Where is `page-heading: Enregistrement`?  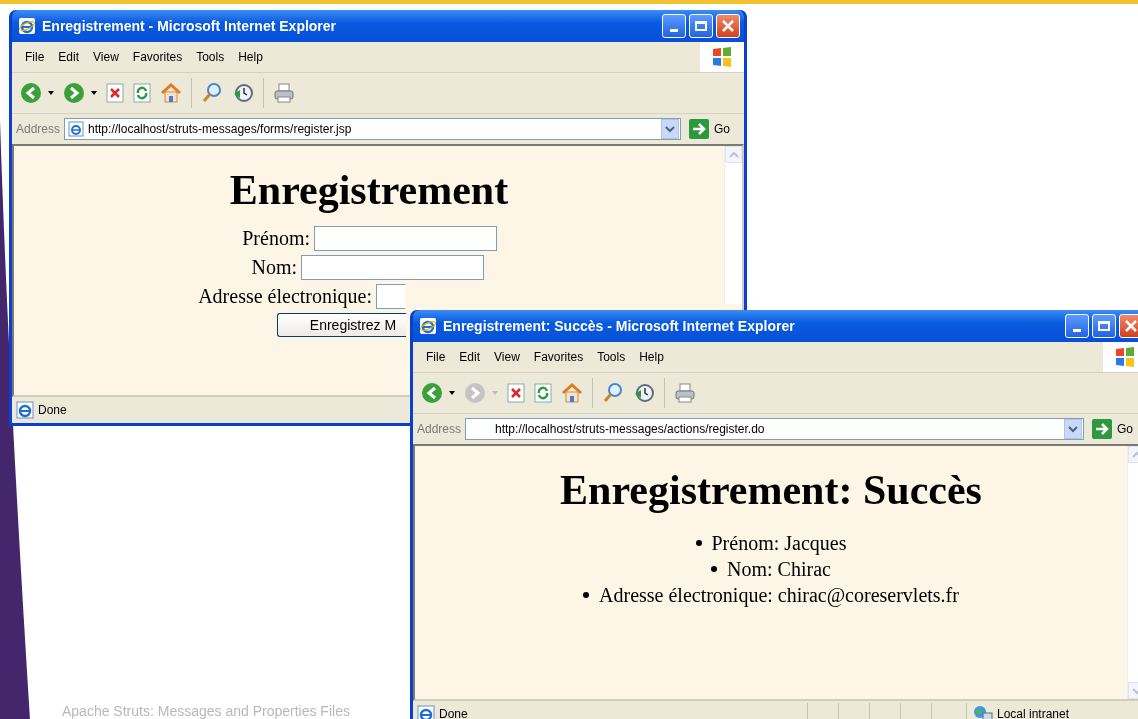 page-heading: Enregistrement is located at coordinates (369, 190).